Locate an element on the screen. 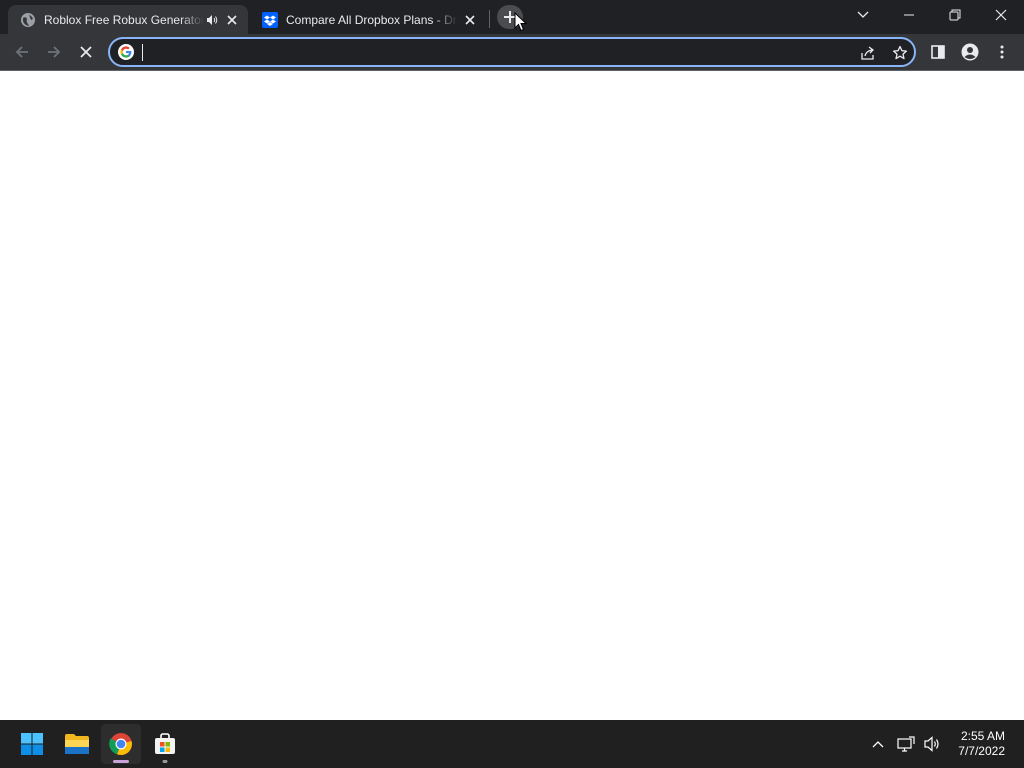 The image size is (1024, 768). menu-button is located at coordinates (1002, 52).